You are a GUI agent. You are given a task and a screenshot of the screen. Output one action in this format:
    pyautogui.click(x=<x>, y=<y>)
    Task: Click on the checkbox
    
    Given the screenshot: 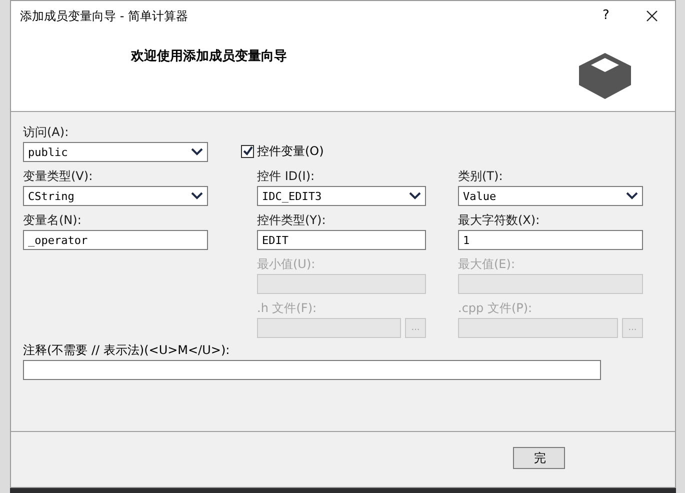 What is the action you would take?
    pyautogui.click(x=247, y=151)
    